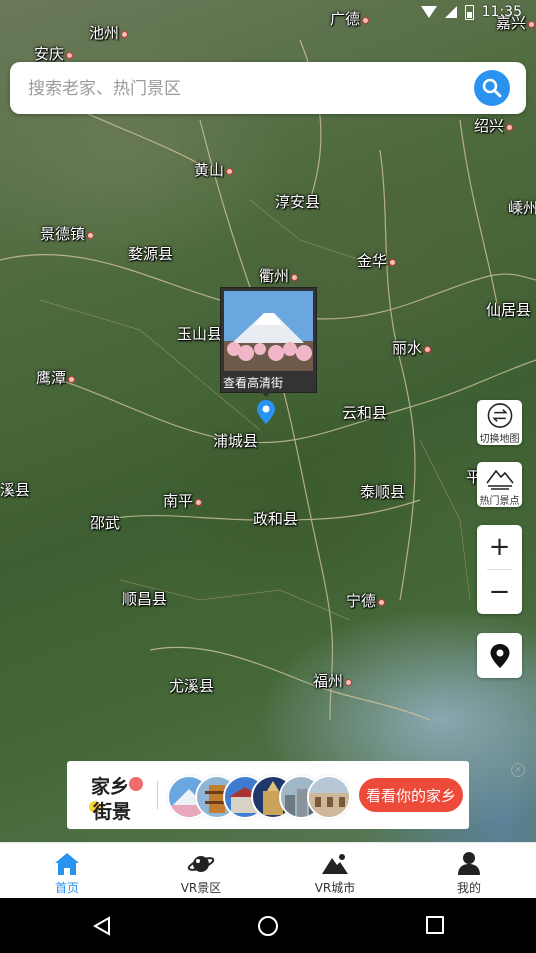  What do you see at coordinates (54, 53) in the screenshot?
I see `city-label: 安庆` at bounding box center [54, 53].